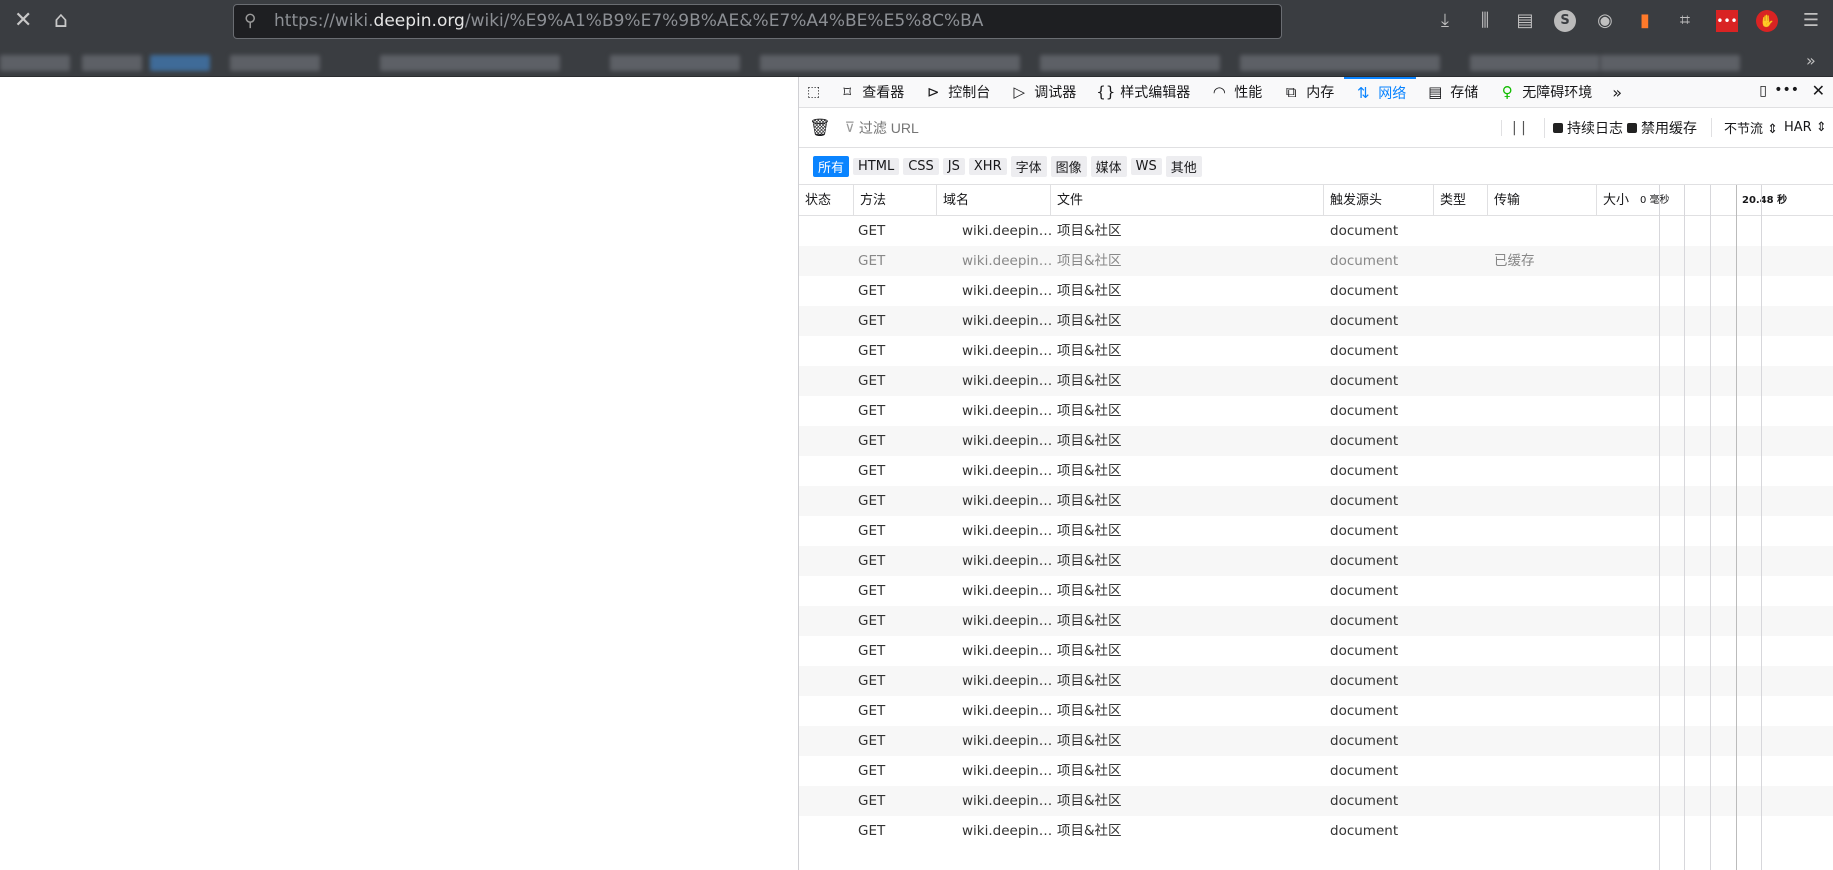  Describe the element at coordinates (1043, 92) in the screenshot. I see `tab-2: ▷ 调试器` at that location.